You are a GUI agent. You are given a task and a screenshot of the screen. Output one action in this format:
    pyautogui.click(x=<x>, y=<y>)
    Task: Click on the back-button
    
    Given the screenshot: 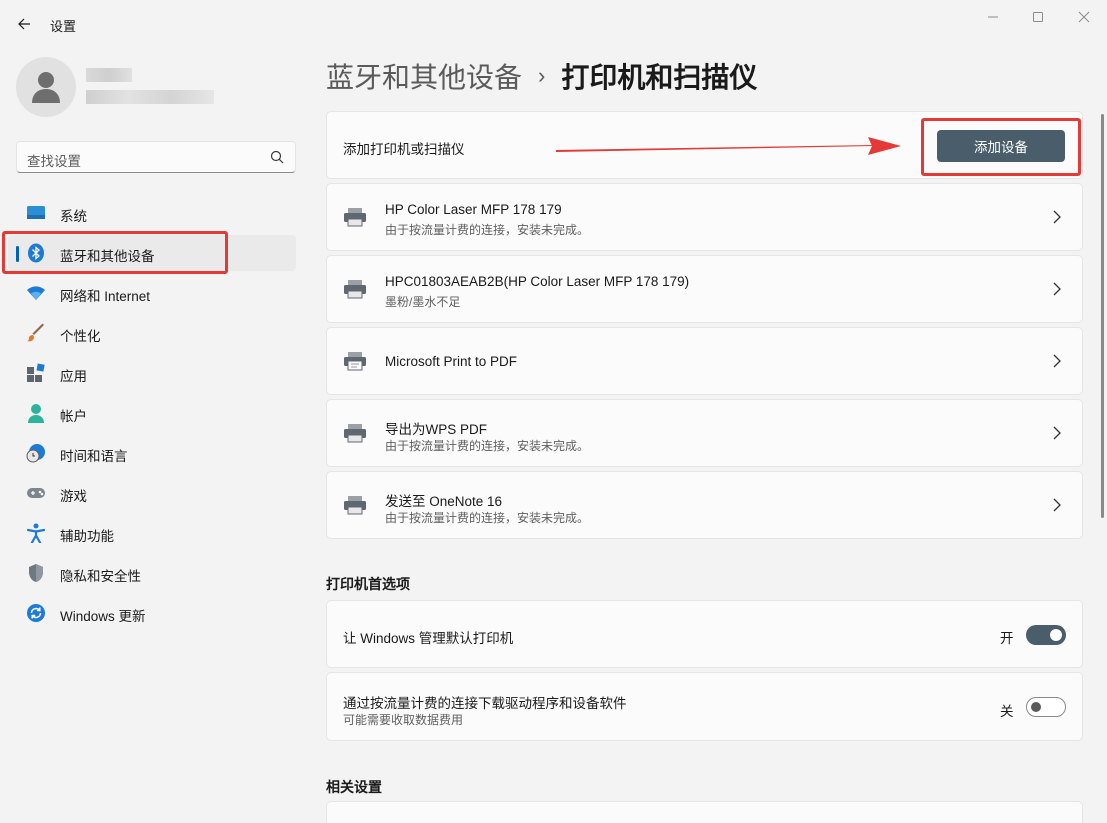 What is the action you would take?
    pyautogui.click(x=24, y=24)
    